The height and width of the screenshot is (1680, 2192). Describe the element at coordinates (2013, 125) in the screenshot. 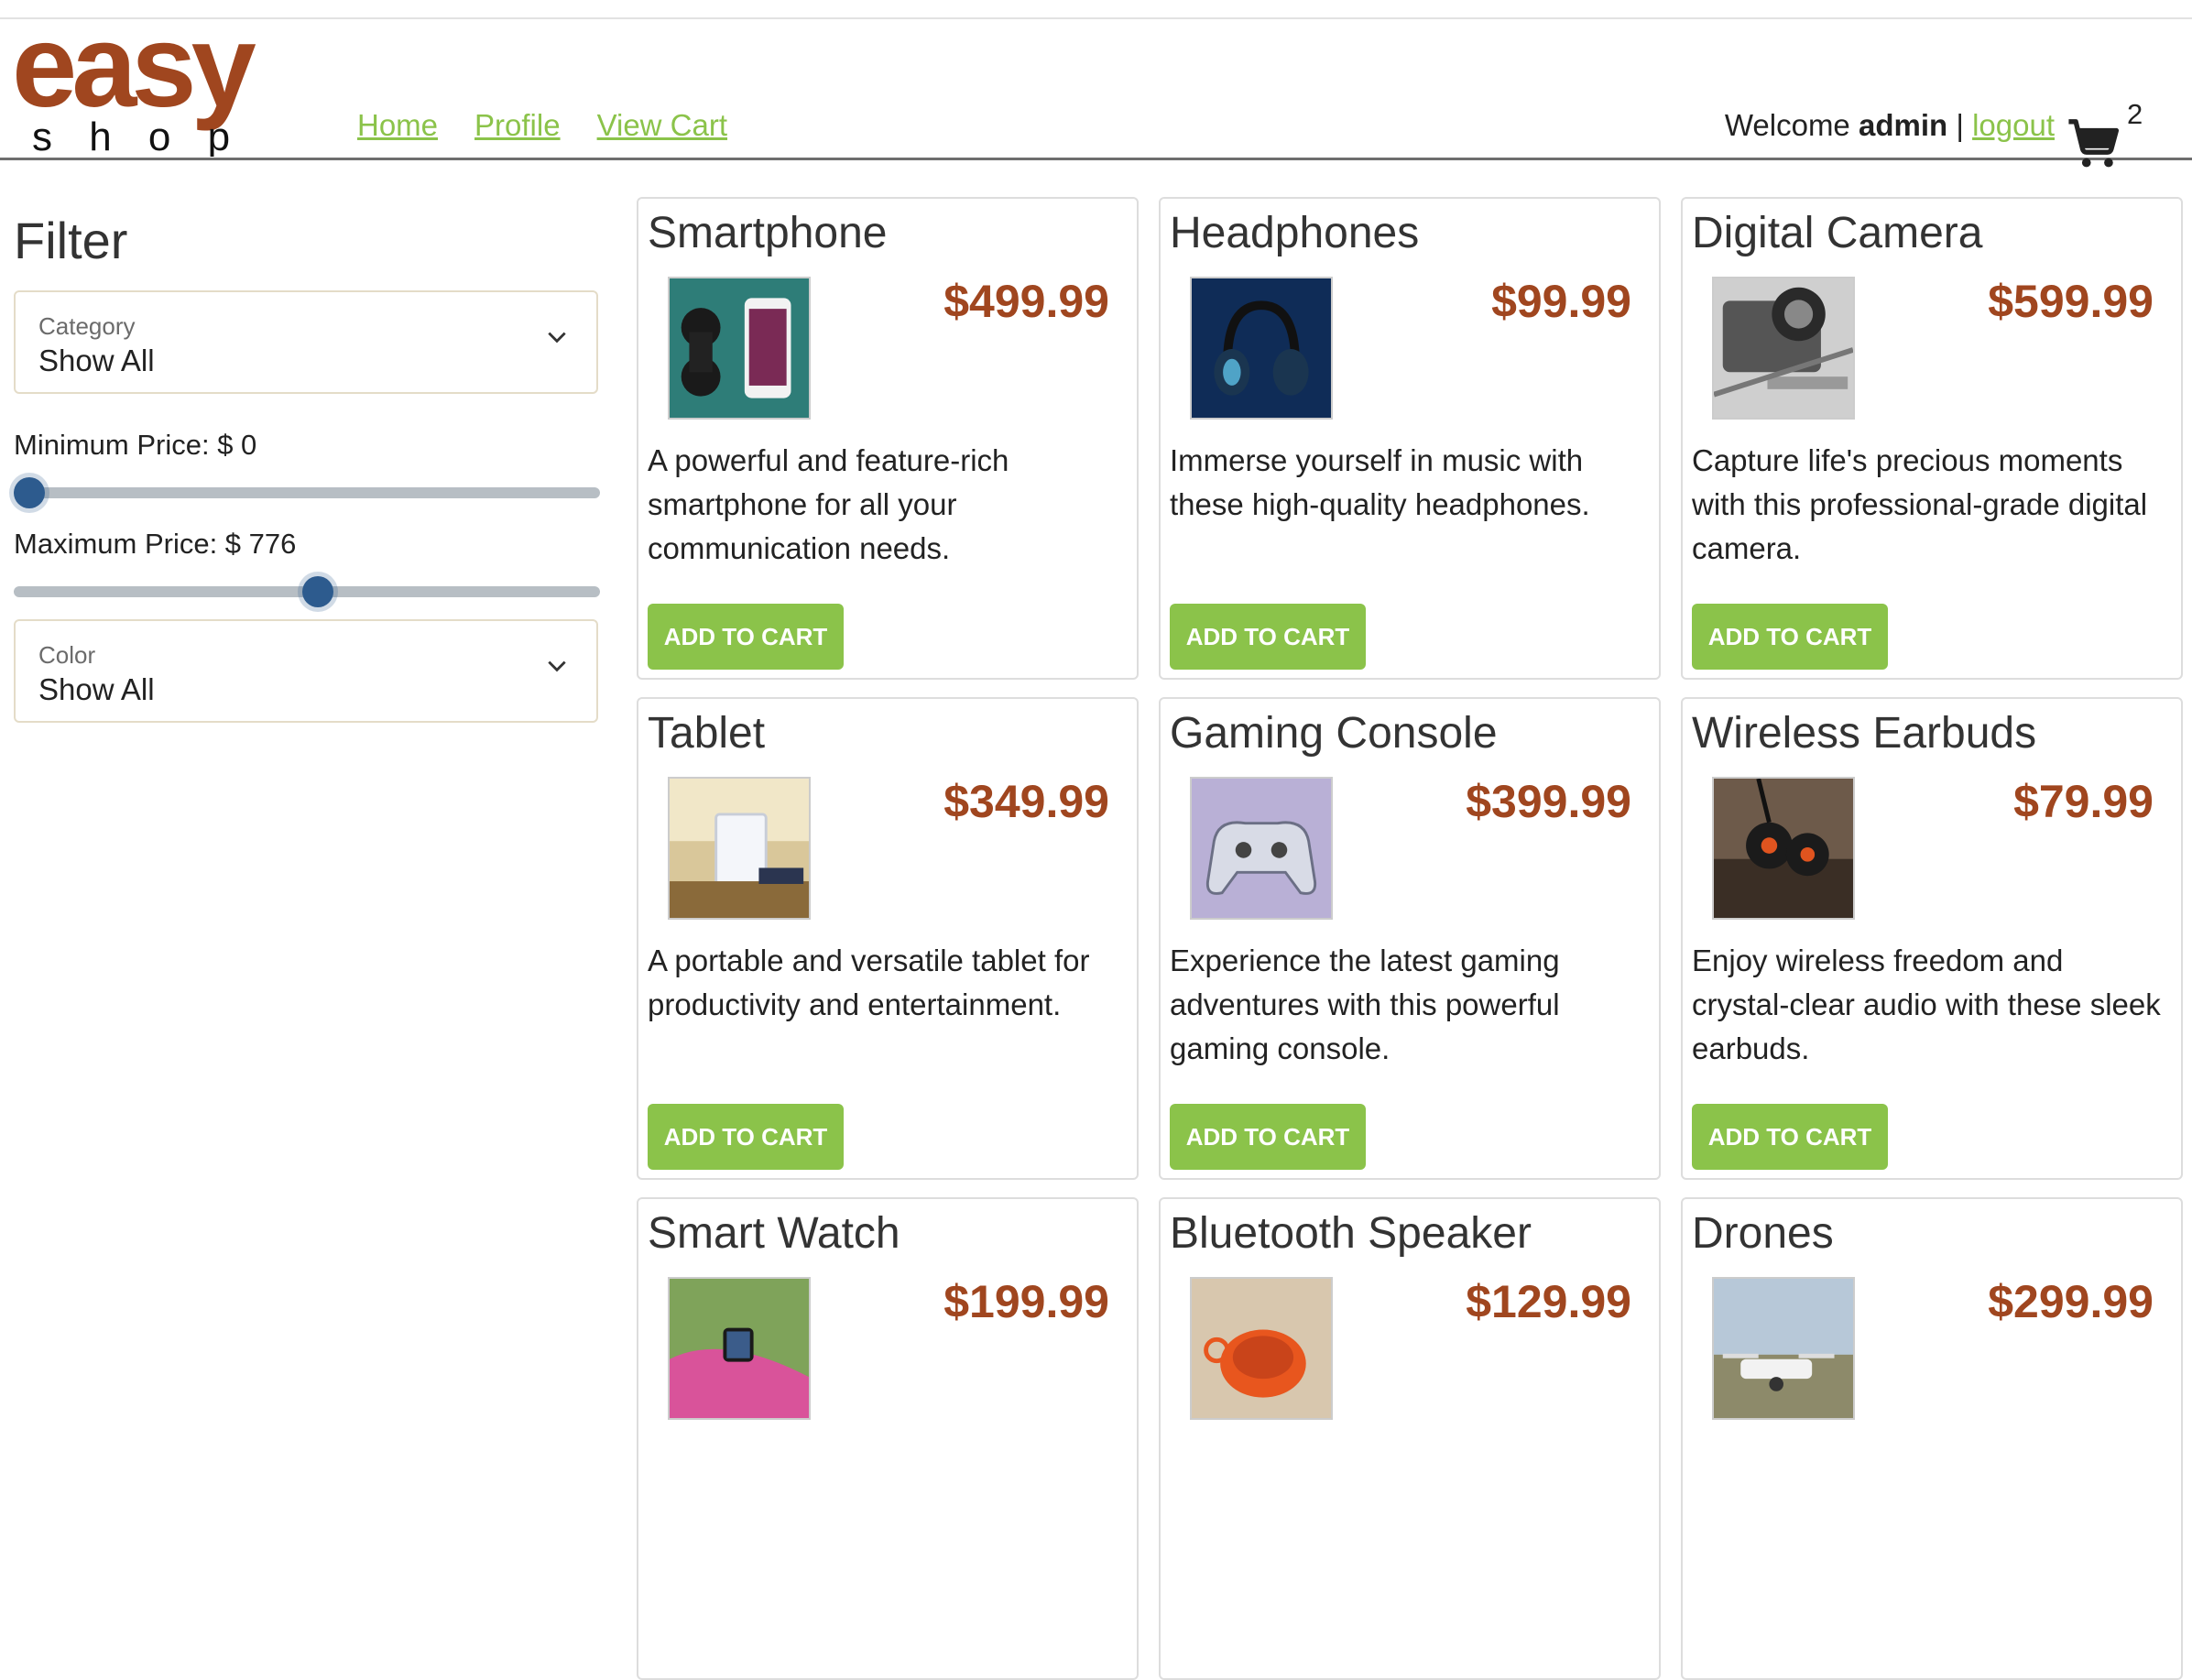

I see `logout-link: logout` at that location.